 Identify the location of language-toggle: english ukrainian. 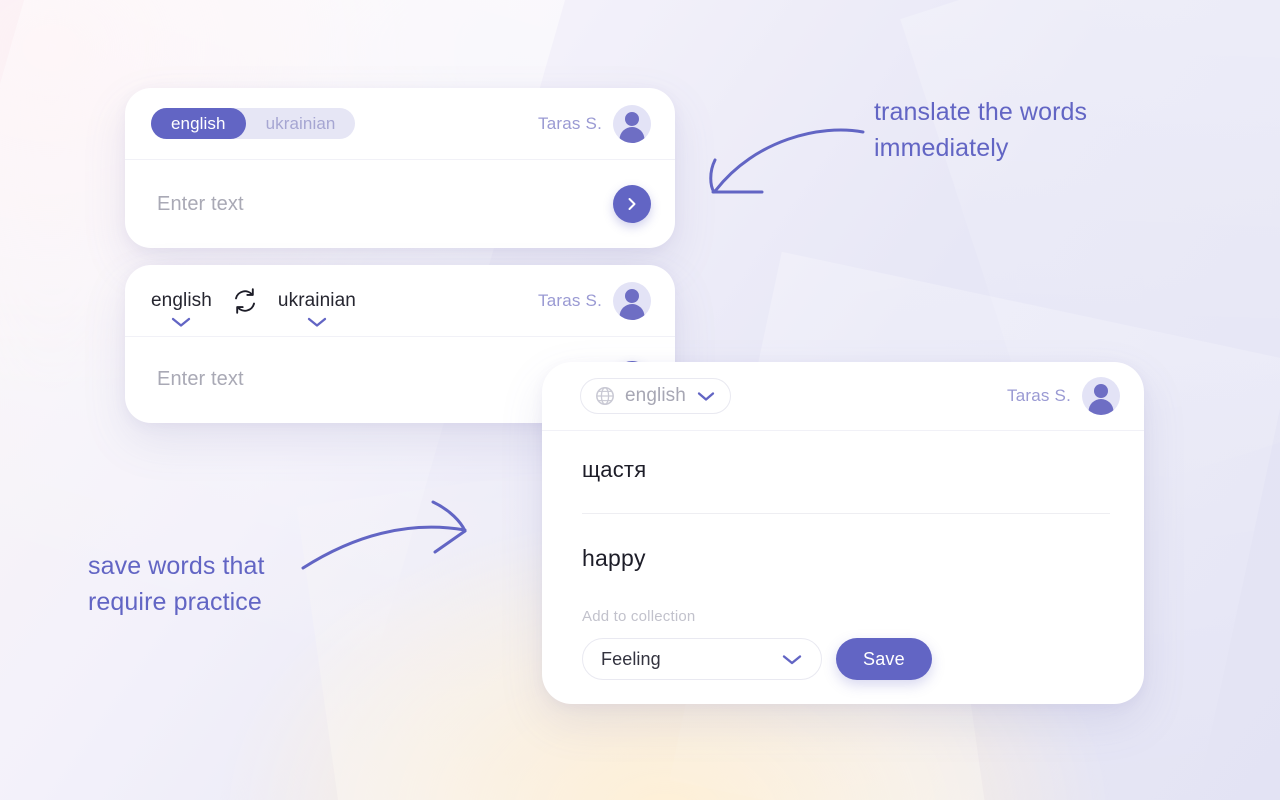
(253, 123).